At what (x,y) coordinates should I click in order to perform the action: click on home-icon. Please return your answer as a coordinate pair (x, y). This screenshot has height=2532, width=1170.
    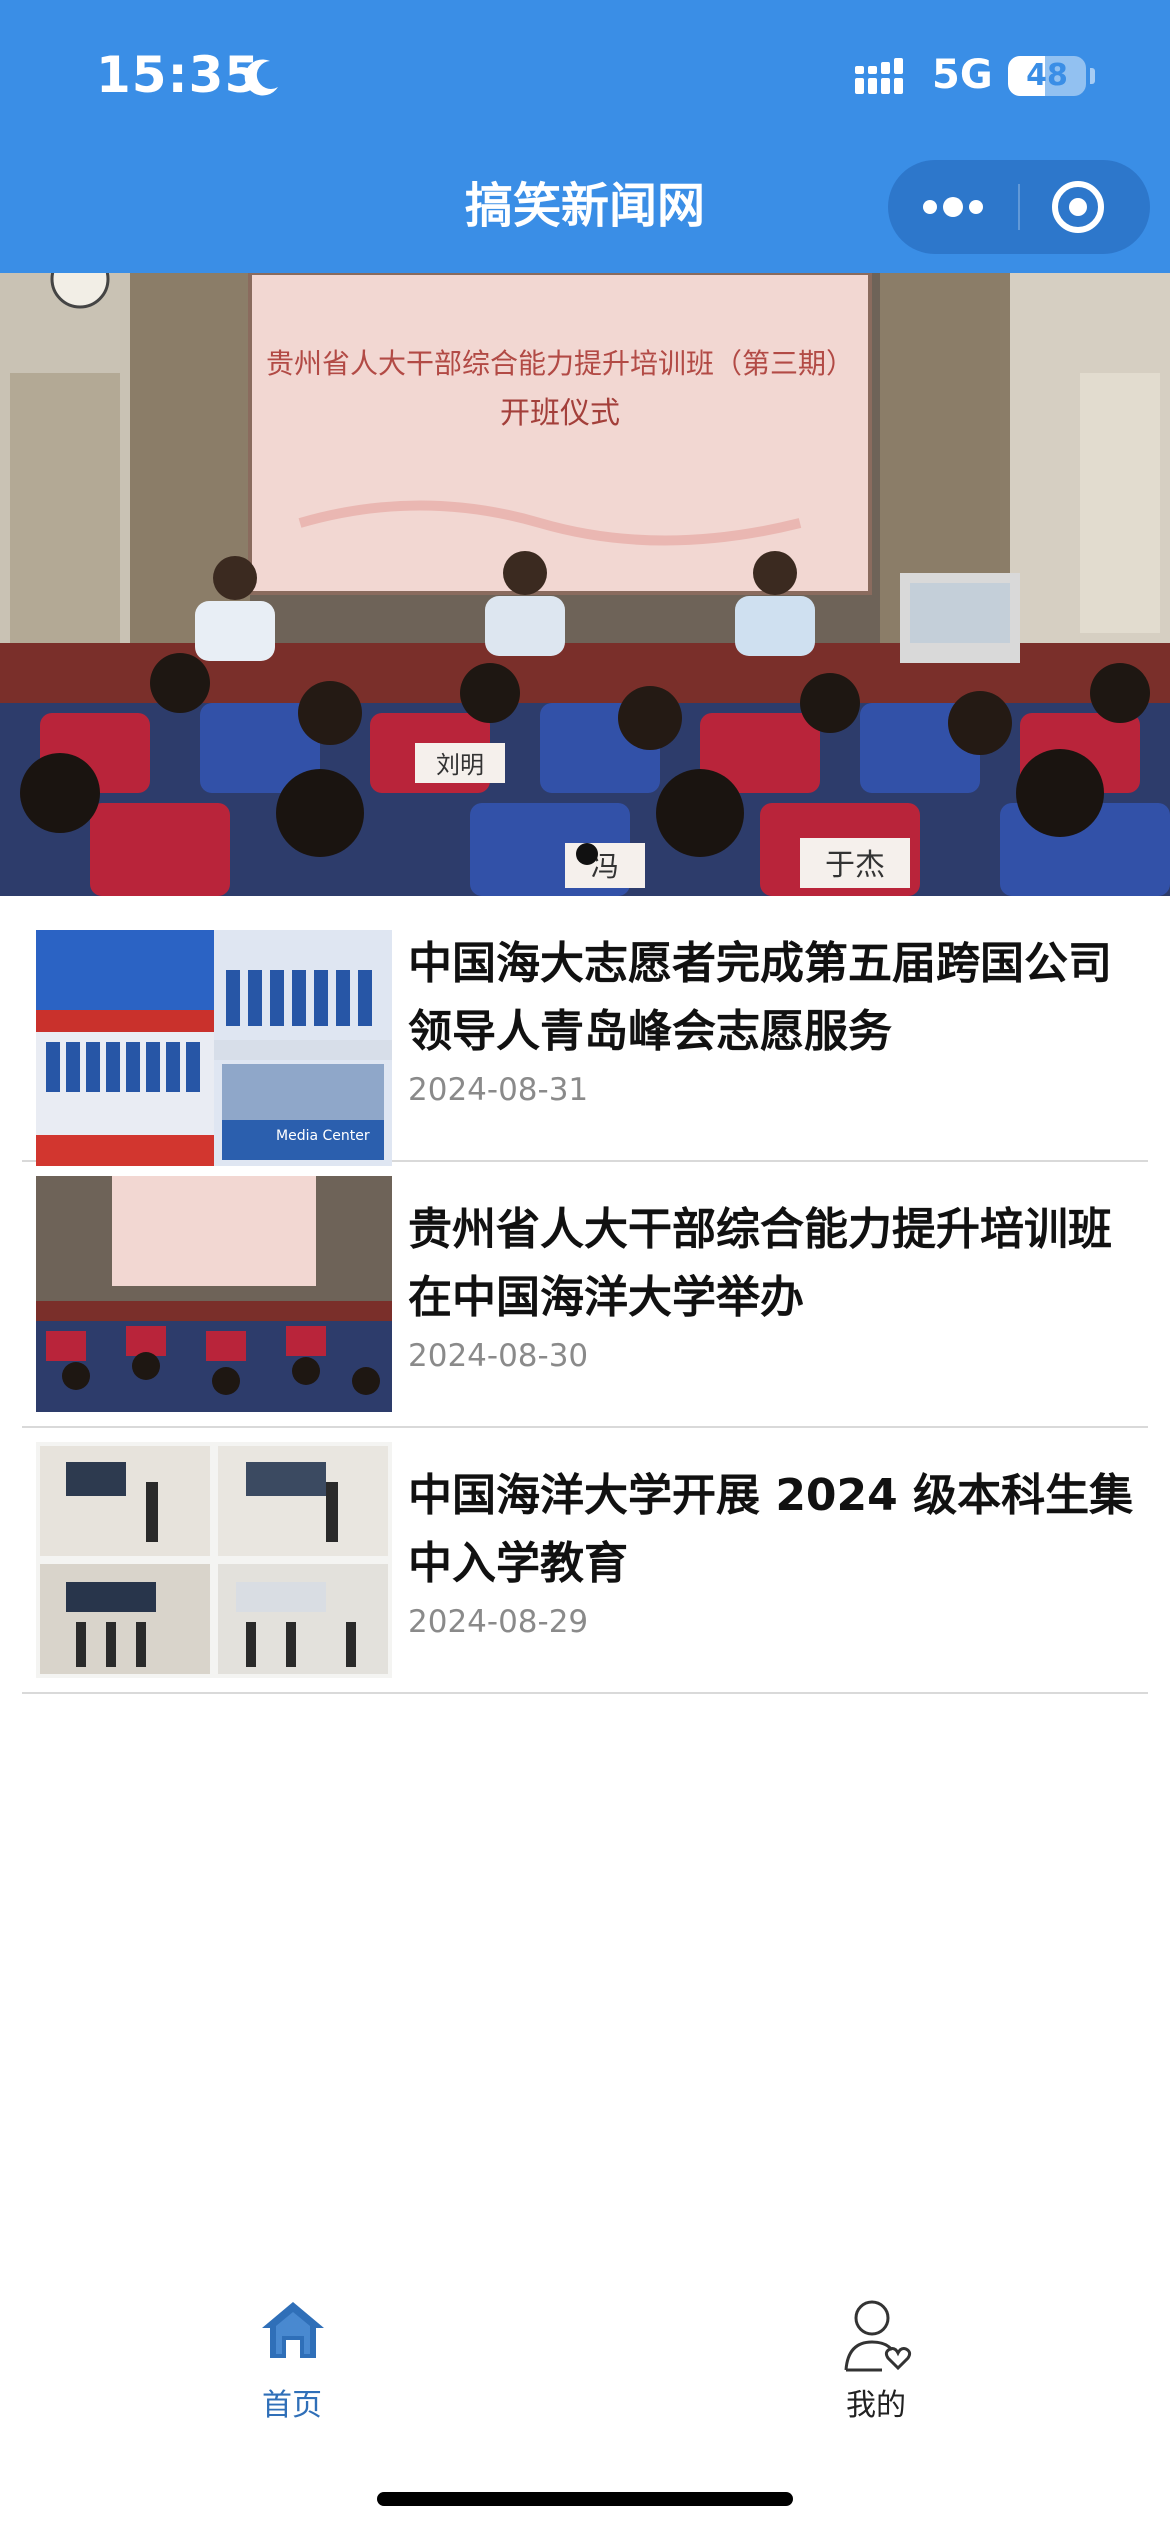
    Looking at the image, I should click on (293, 2330).